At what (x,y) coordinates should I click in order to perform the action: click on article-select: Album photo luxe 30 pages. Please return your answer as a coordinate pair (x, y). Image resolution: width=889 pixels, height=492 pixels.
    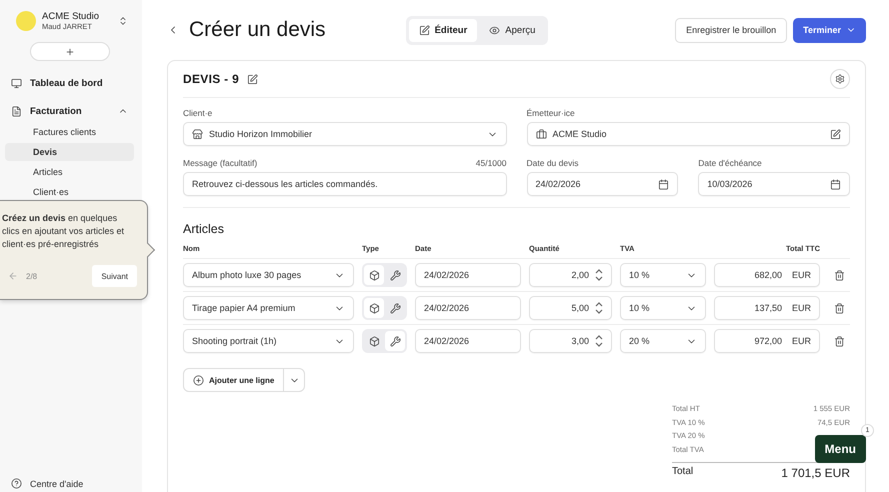
    Looking at the image, I should click on (268, 275).